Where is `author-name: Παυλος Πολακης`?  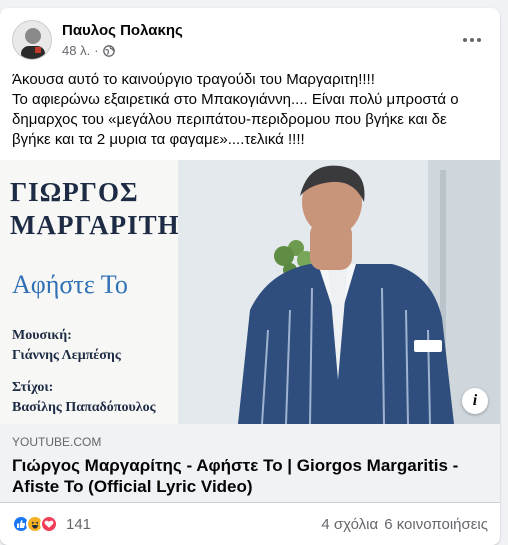
author-name: Παυλος Πολακης is located at coordinates (122, 30).